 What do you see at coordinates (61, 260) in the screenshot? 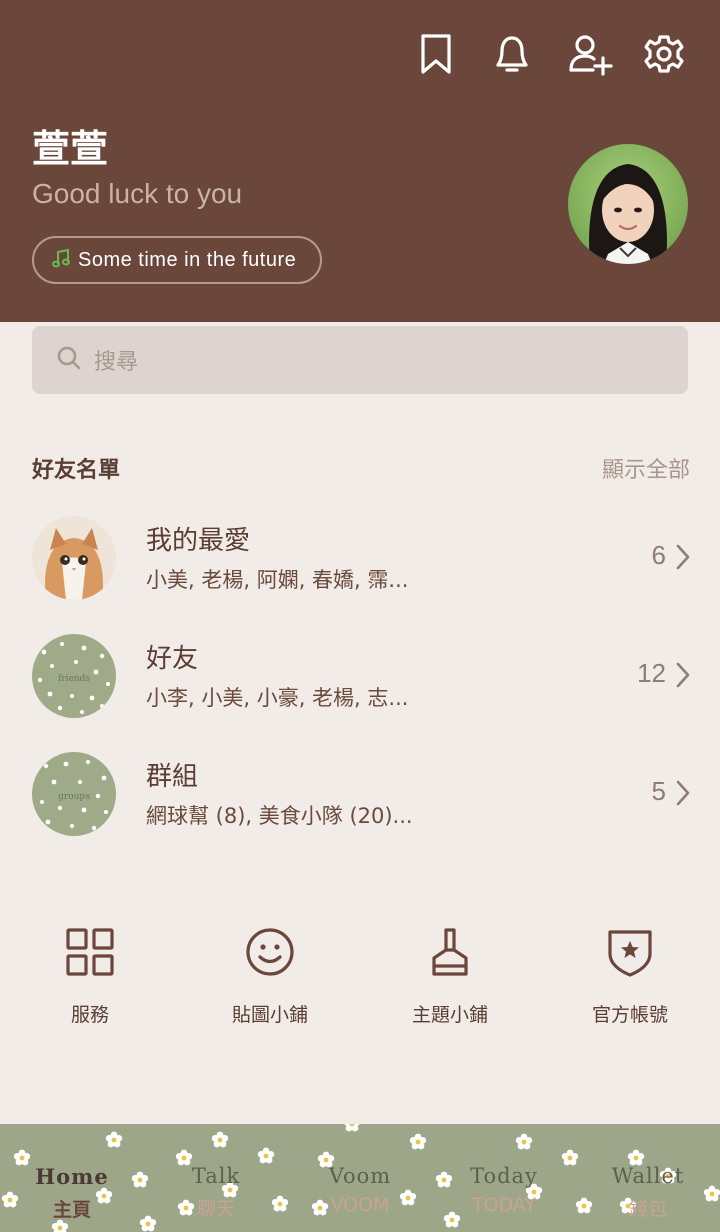
I see `music-note-icon` at bounding box center [61, 260].